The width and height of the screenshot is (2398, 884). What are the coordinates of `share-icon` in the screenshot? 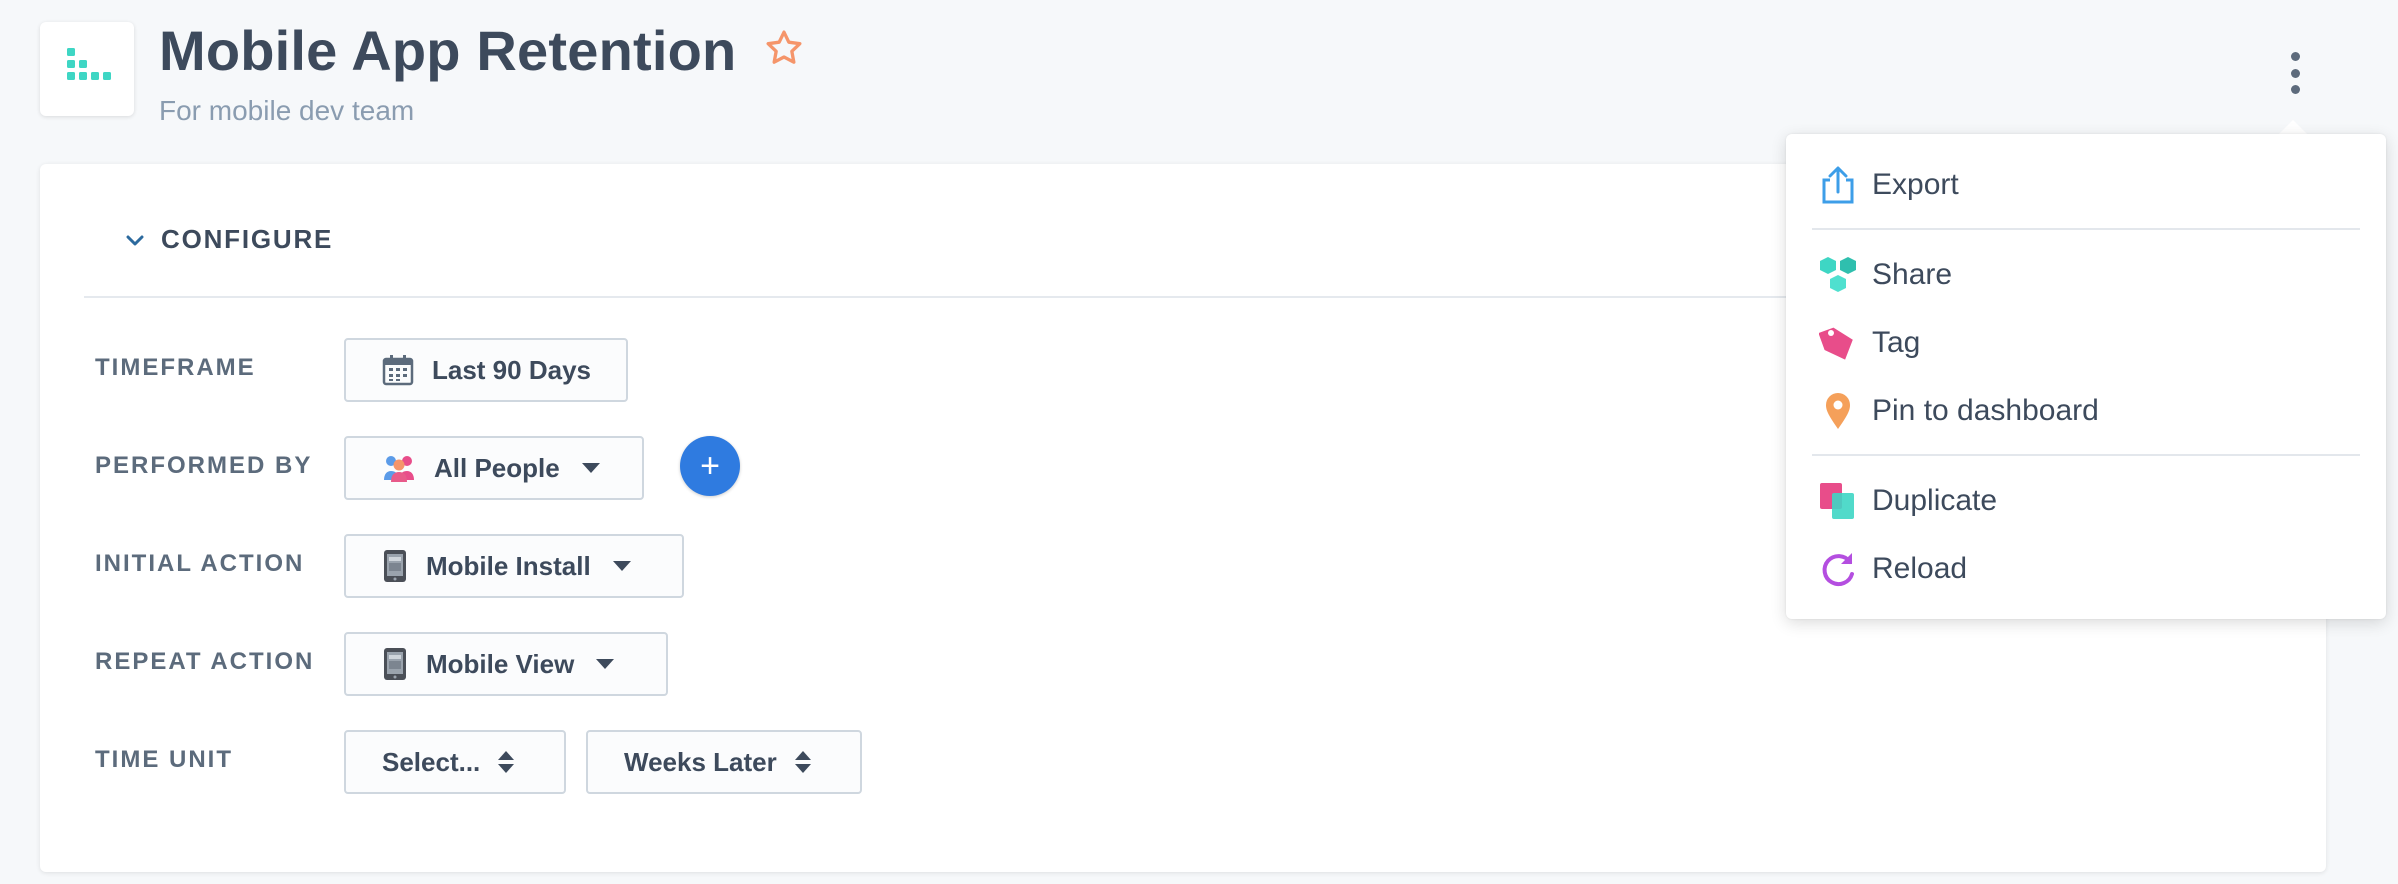 It's located at (1838, 275).